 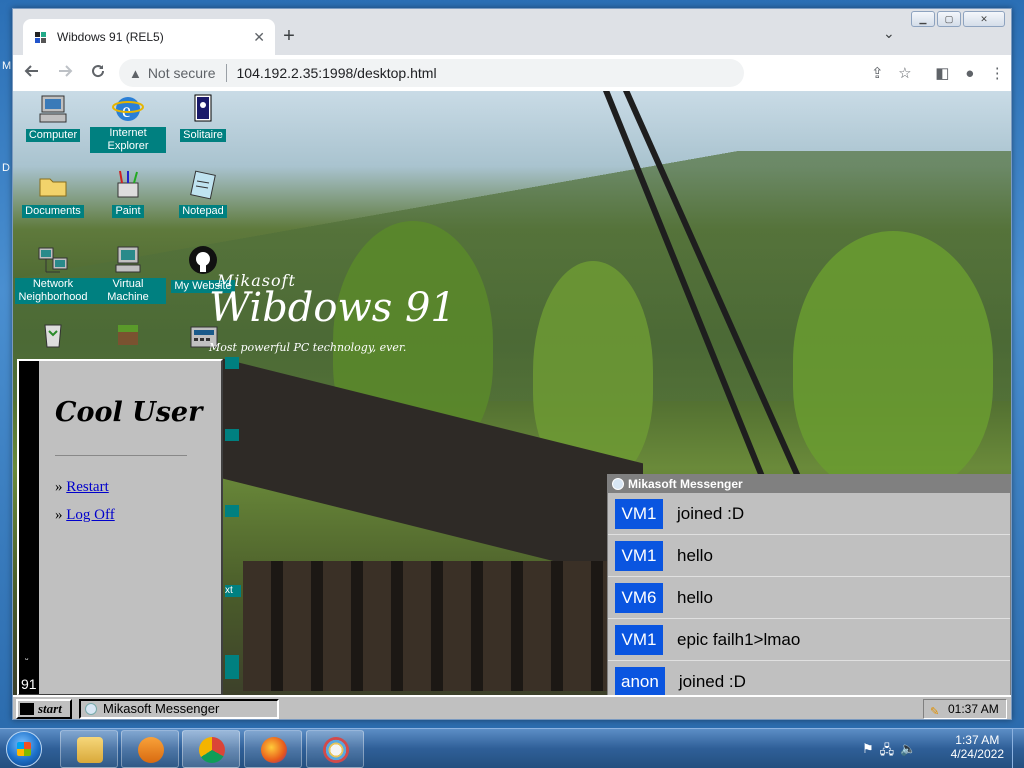 What do you see at coordinates (121, 455) in the screenshot?
I see `start-menu-divider` at bounding box center [121, 455].